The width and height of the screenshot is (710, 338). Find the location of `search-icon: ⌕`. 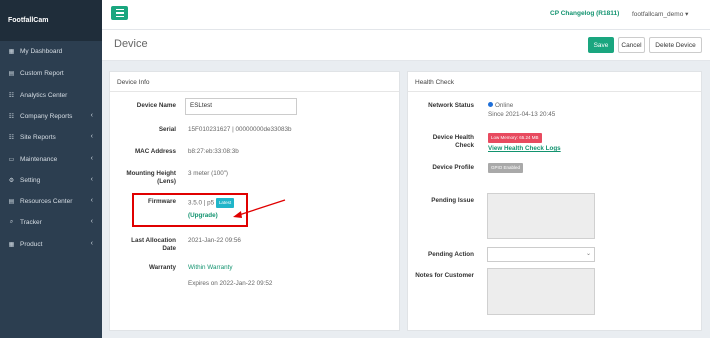

search-icon: ⌕ is located at coordinates (11, 222).